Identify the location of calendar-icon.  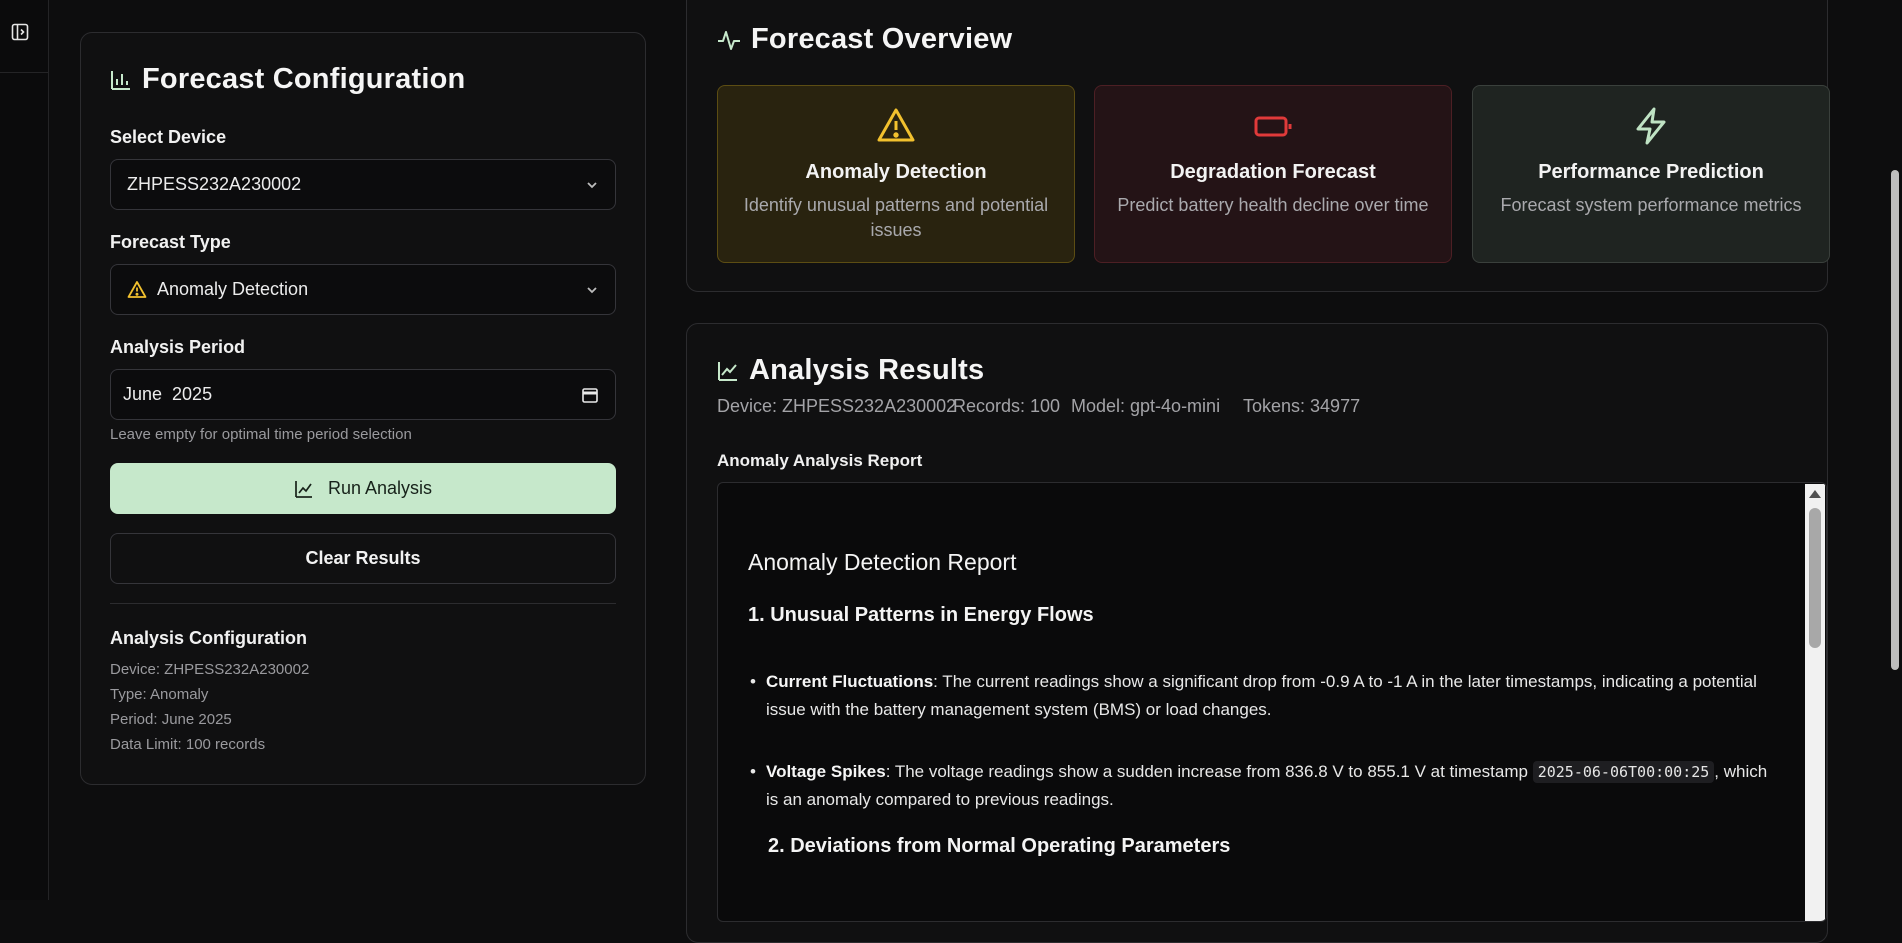
(590, 395).